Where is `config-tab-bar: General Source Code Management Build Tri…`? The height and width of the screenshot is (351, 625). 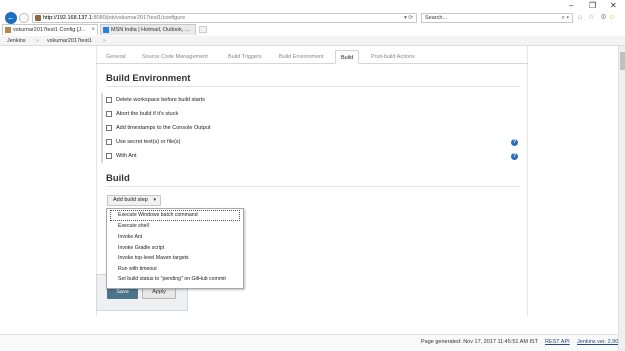
config-tab-bar: General Source Code Management Build Tri… is located at coordinates (312, 57).